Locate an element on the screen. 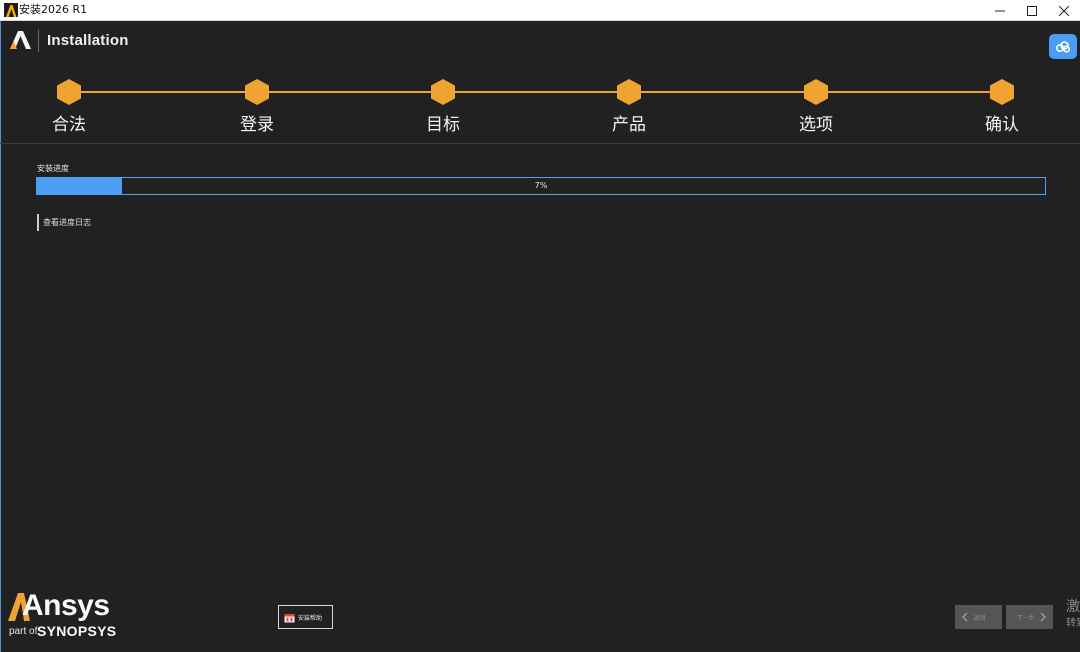 The height and width of the screenshot is (652, 1080). steps-connector is located at coordinates (535, 92).